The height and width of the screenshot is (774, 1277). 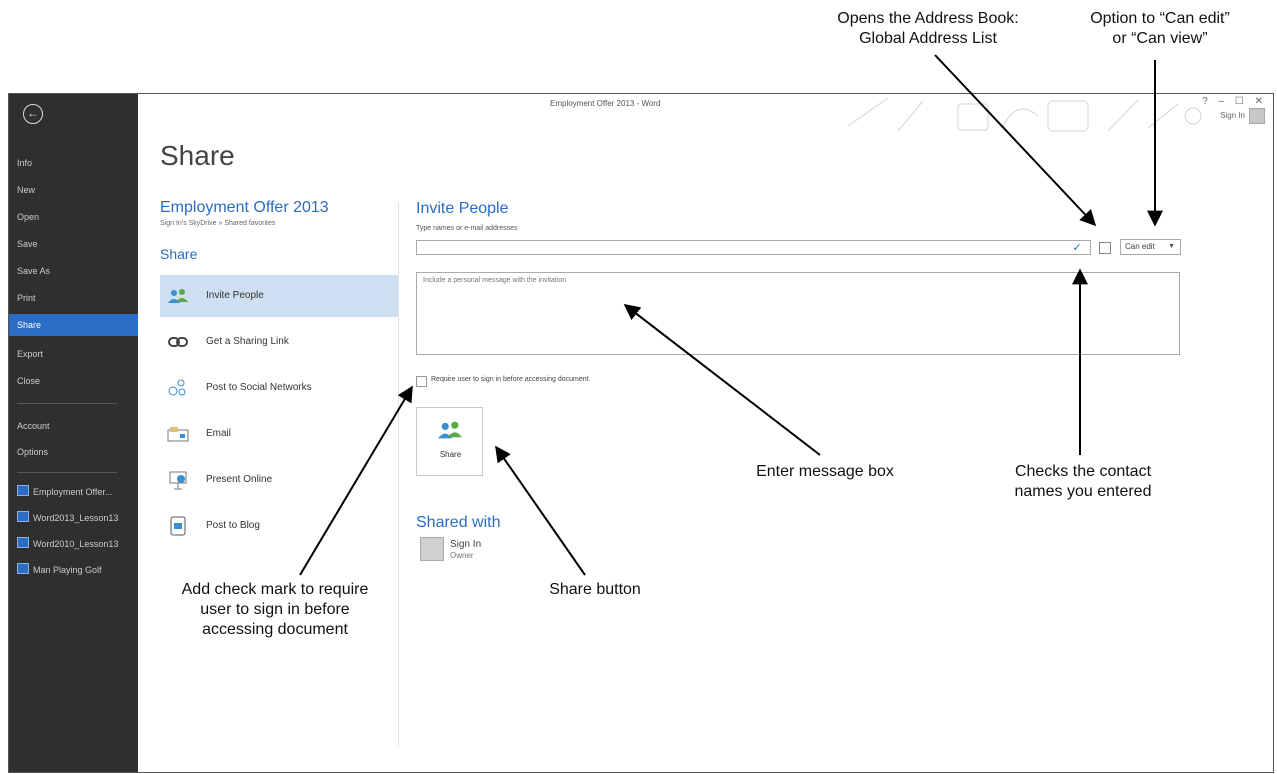 I want to click on nav-save: Save, so click(x=73, y=244).